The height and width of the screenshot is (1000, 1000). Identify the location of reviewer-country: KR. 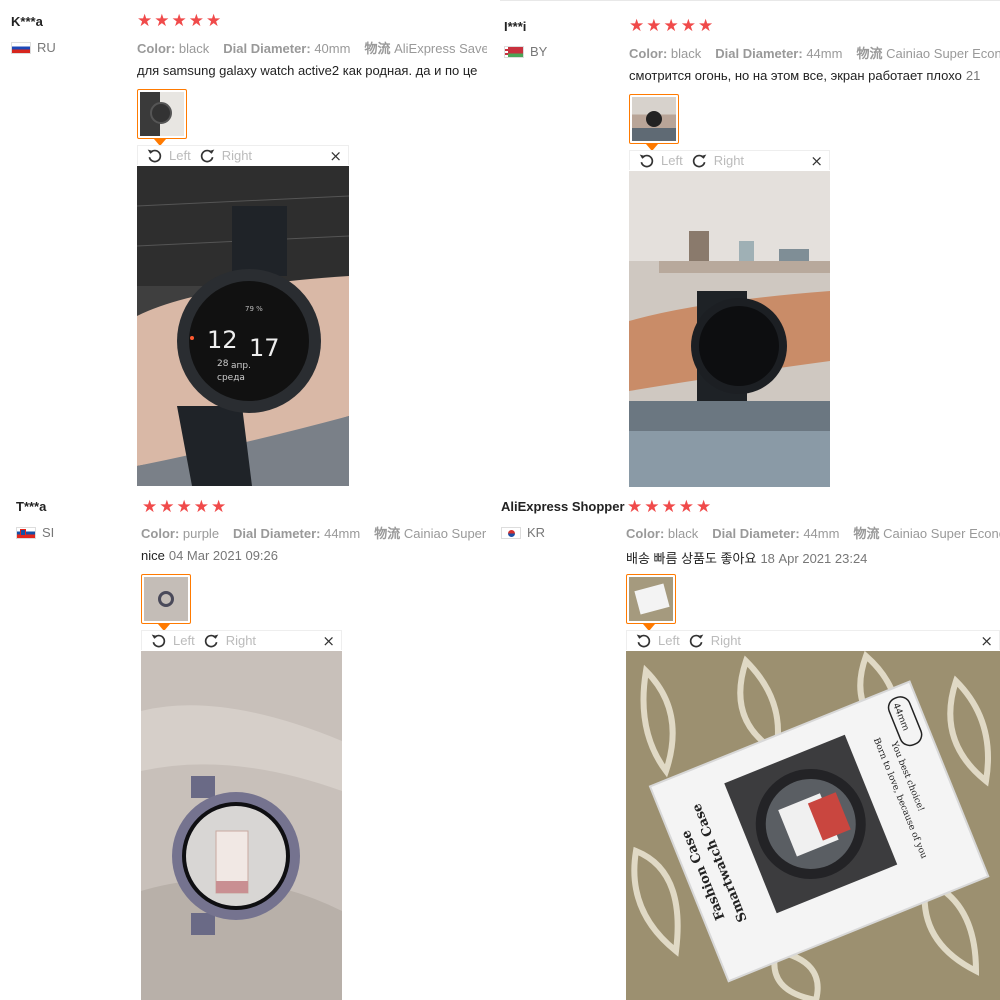
(523, 532).